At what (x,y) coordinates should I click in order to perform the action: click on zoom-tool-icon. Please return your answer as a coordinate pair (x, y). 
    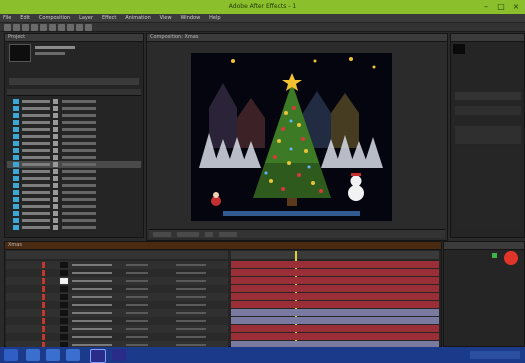
    Looking at the image, I should click on (25, 27).